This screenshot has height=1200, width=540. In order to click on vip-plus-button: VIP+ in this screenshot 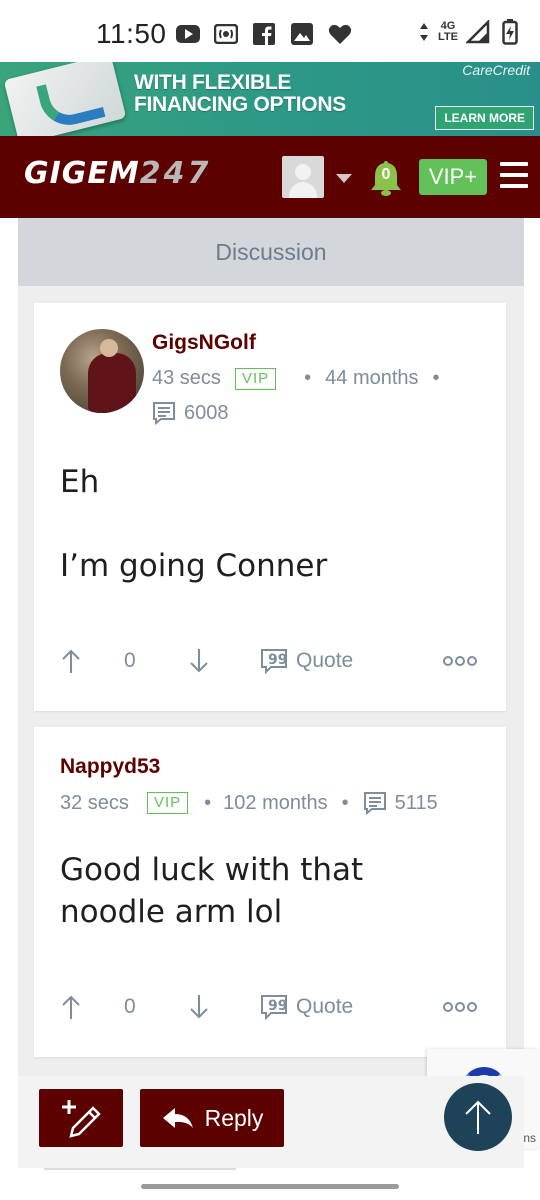, I will do `click(453, 177)`.